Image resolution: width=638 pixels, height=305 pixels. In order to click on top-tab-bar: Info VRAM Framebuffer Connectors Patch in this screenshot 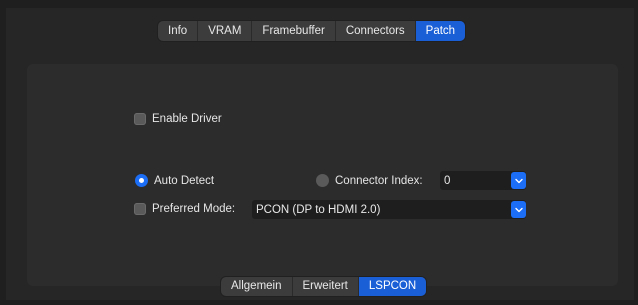, I will do `click(312, 31)`.